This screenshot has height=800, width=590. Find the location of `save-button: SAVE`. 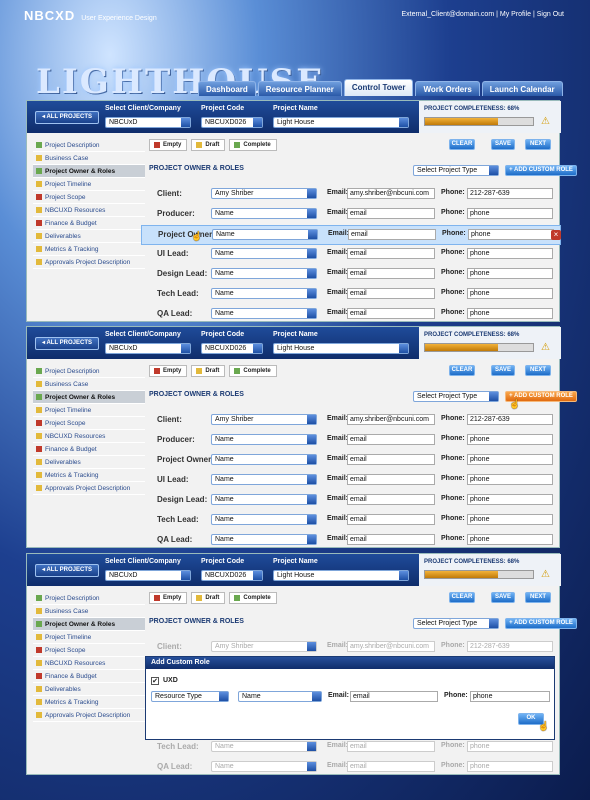

save-button: SAVE is located at coordinates (503, 597).